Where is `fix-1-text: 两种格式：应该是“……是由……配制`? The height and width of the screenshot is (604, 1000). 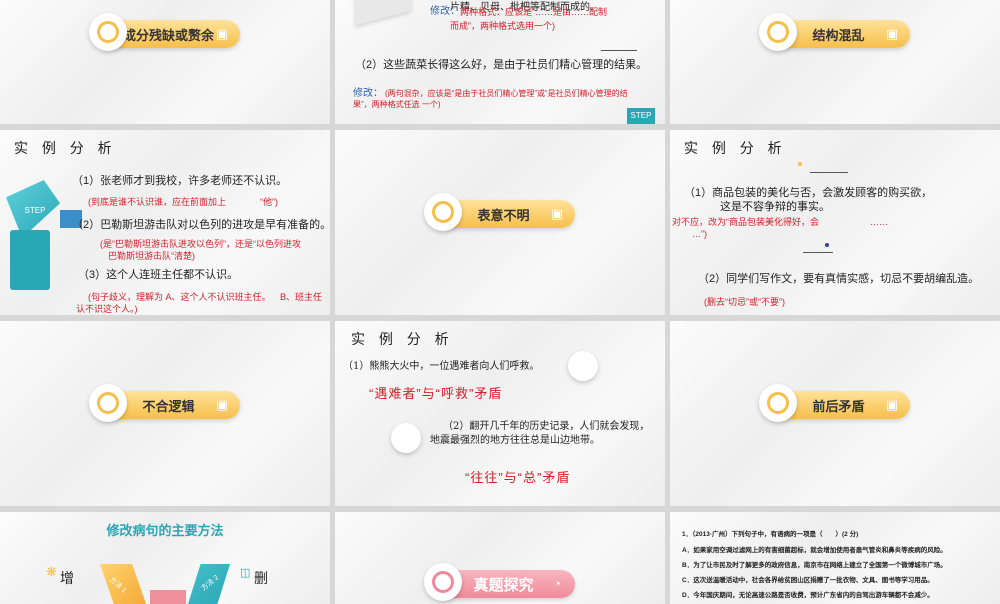
fix-1-text: 两种格式：应该是“……是由……配制 is located at coordinates (533, 12).